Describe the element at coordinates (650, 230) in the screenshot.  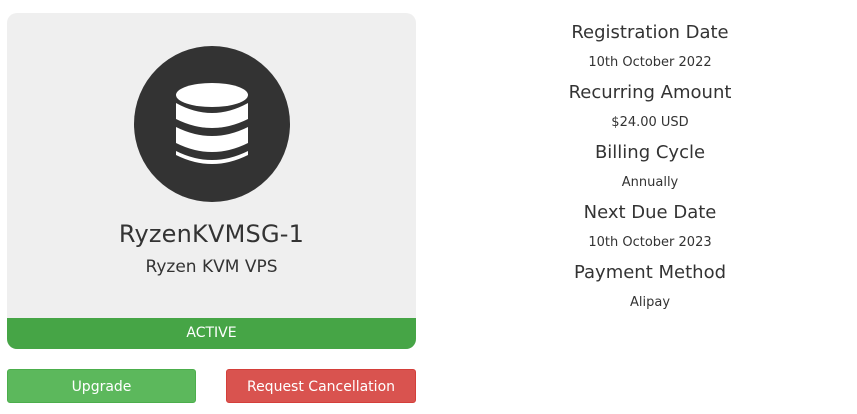
I see `detail-next-due-date: Next Due Date 10th October 2023` at that location.